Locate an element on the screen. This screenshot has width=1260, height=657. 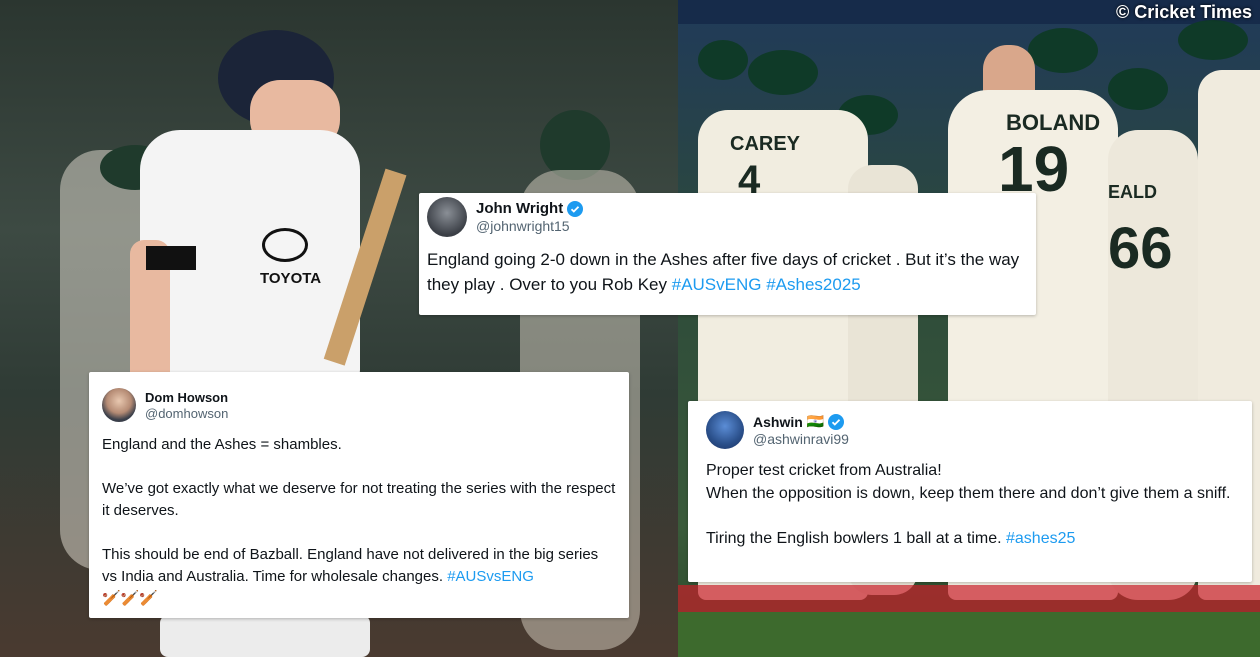
author-handle: @domhowson is located at coordinates (186, 413).